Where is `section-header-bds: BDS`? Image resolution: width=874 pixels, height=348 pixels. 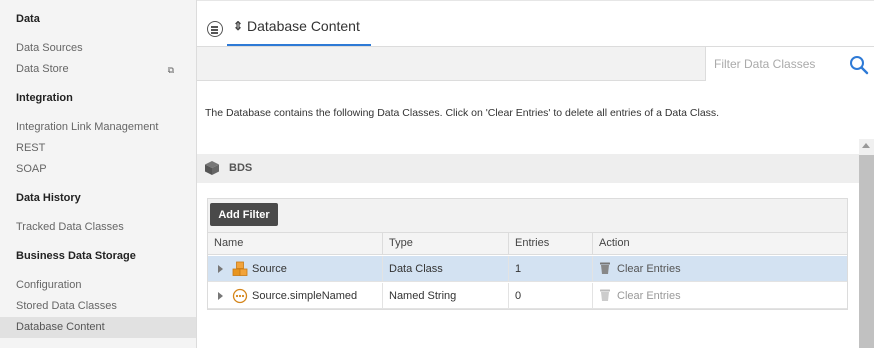
section-header-bds: BDS is located at coordinates (528, 168).